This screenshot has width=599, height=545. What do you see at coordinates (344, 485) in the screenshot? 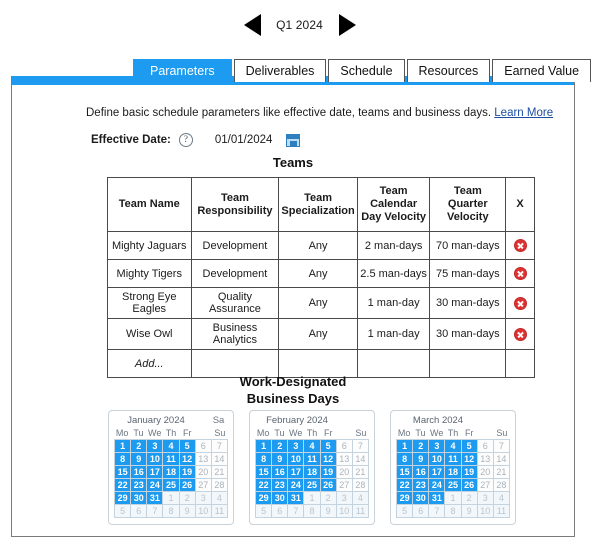
I see `calendar-day-cell: 27` at bounding box center [344, 485].